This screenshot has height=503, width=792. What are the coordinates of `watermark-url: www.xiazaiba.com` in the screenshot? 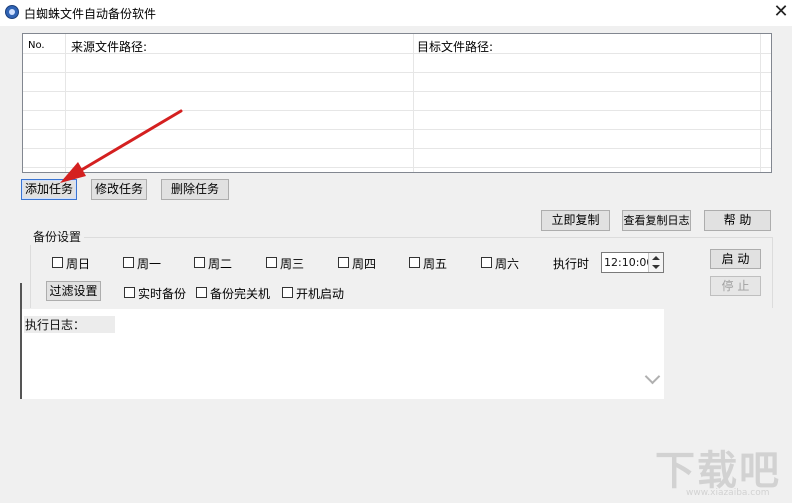 It's located at (728, 493).